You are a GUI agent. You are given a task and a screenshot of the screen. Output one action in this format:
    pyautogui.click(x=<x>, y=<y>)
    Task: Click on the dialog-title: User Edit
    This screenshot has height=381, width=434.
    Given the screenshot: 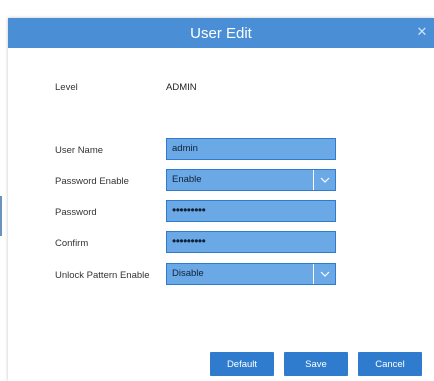 What is the action you would take?
    pyautogui.click(x=221, y=33)
    